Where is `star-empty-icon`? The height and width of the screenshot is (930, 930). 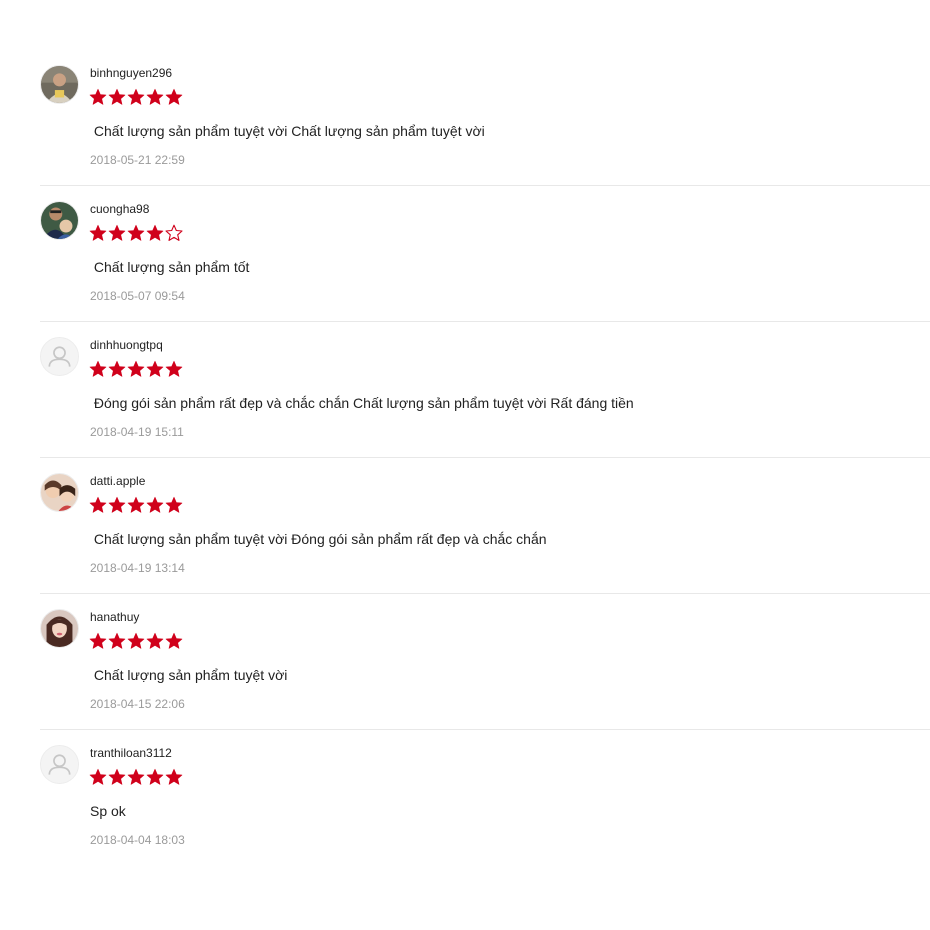 star-empty-icon is located at coordinates (174, 233).